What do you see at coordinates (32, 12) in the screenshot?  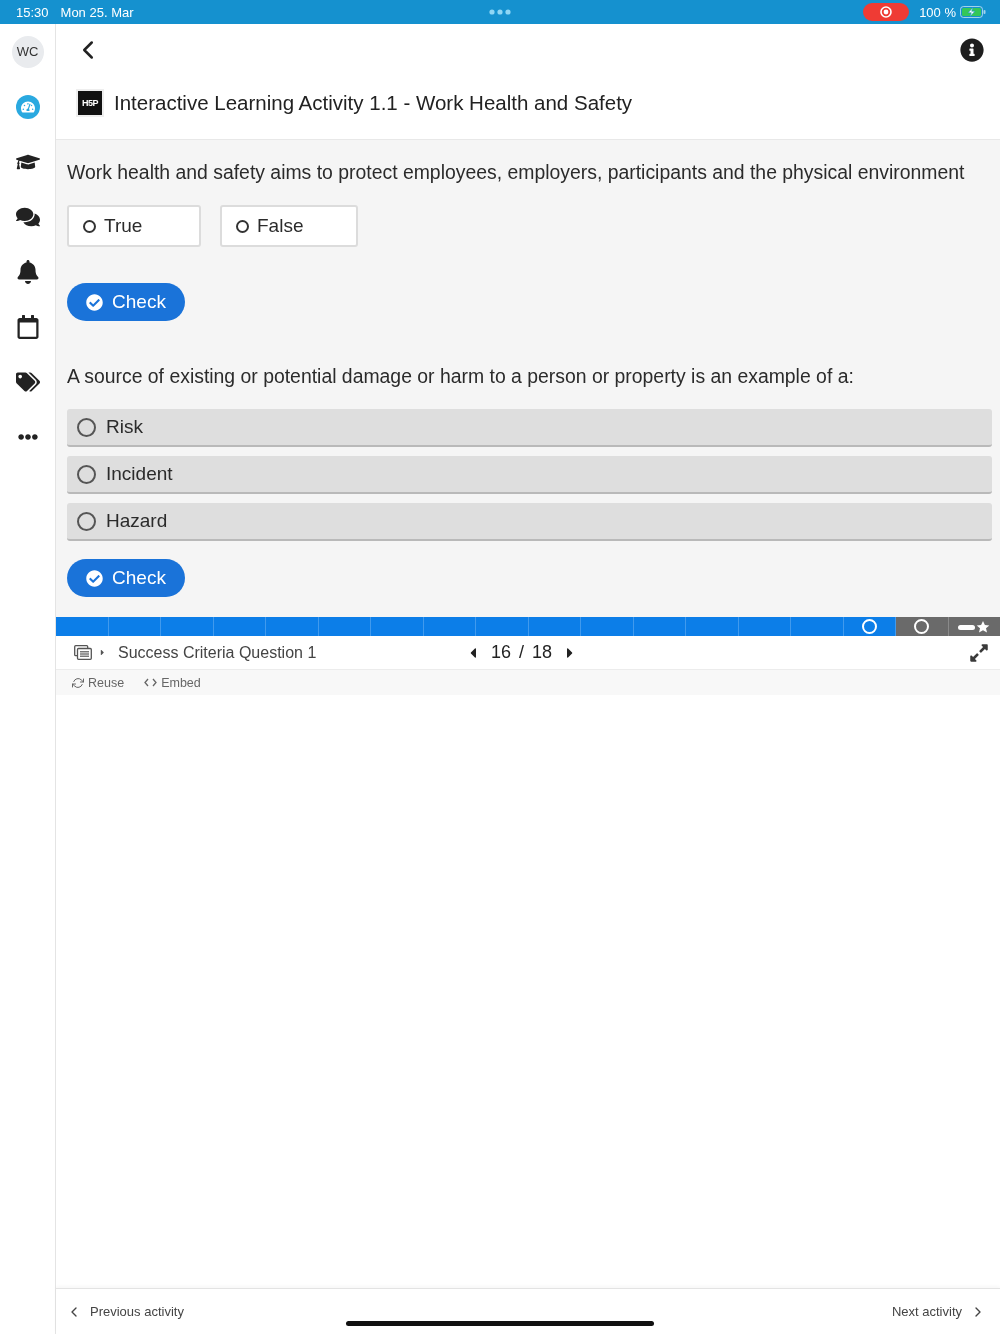 I see `status-time: 15:30` at bounding box center [32, 12].